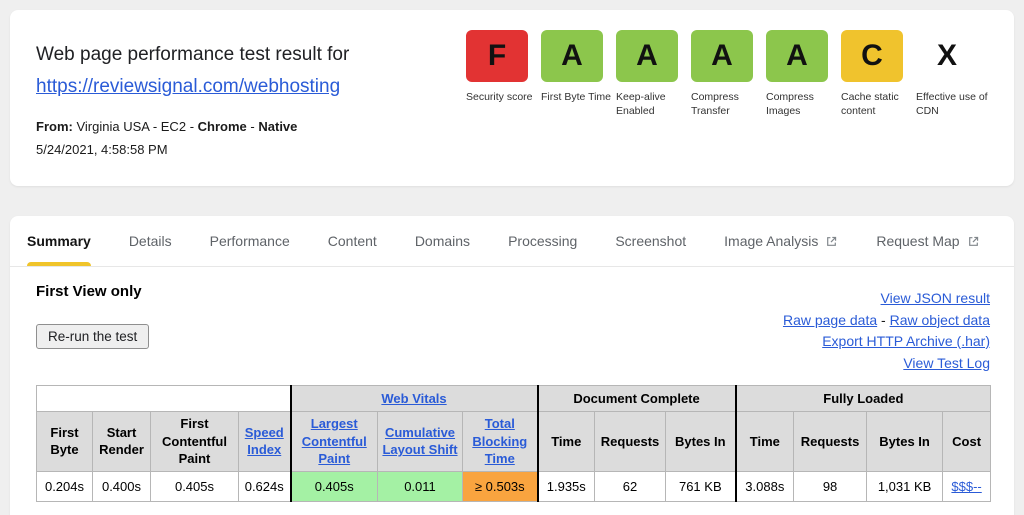 The height and width of the screenshot is (515, 1024). Describe the element at coordinates (264, 486) in the screenshot. I see `value-speed-index: 0.624s` at that location.